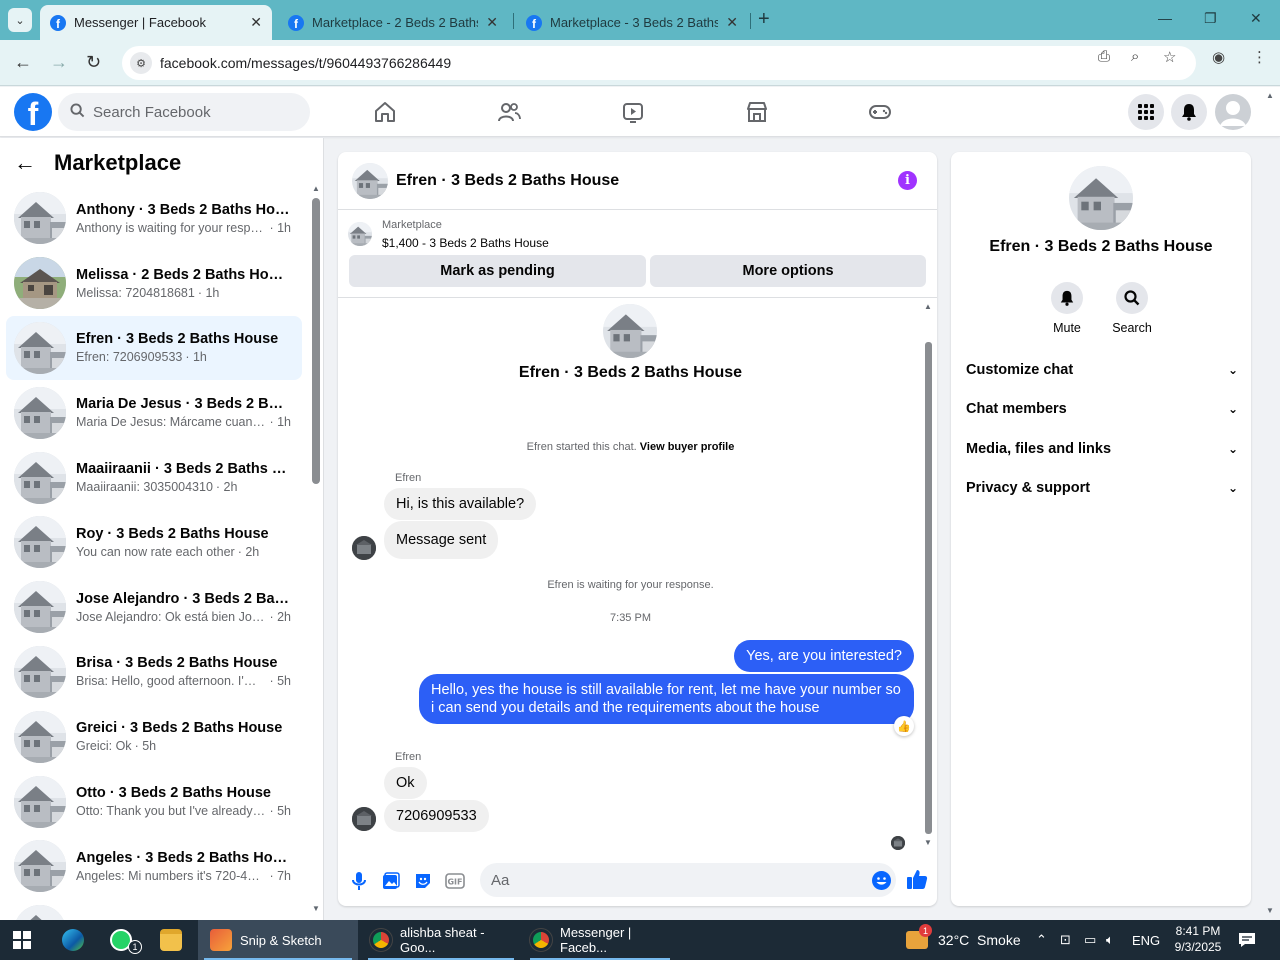 Image resolution: width=1280 pixels, height=960 pixels. What do you see at coordinates (1233, 112) in the screenshot?
I see `account-avatar-icon` at bounding box center [1233, 112].